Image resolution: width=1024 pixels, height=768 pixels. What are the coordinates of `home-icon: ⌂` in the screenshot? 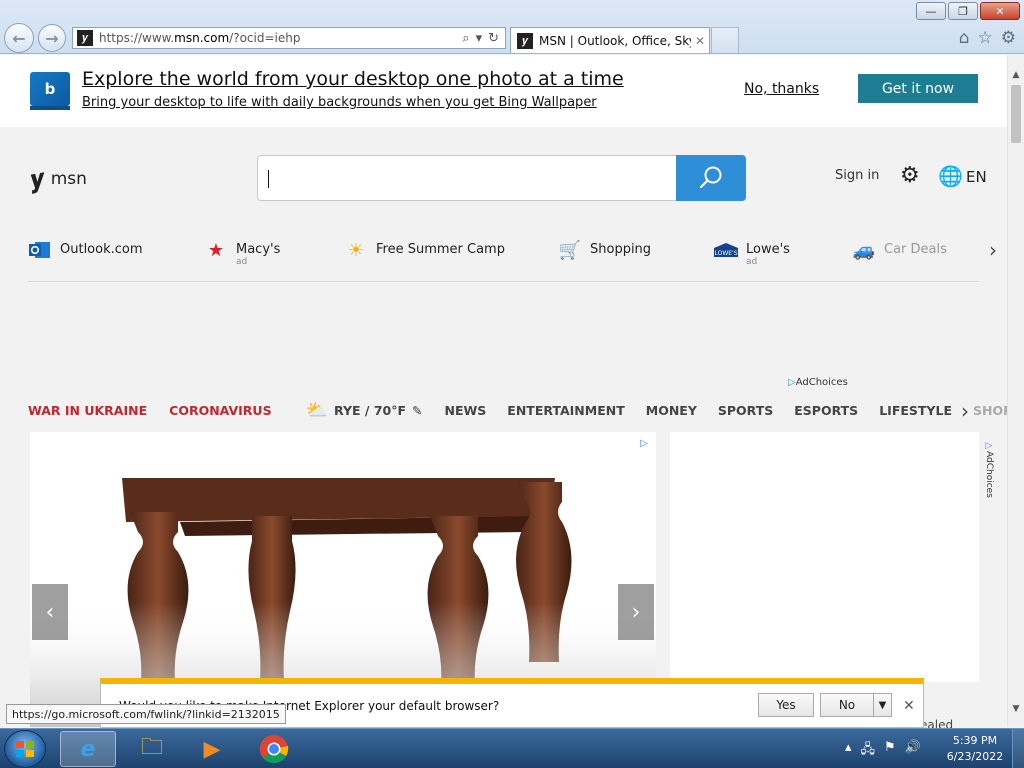 It's located at (964, 38).